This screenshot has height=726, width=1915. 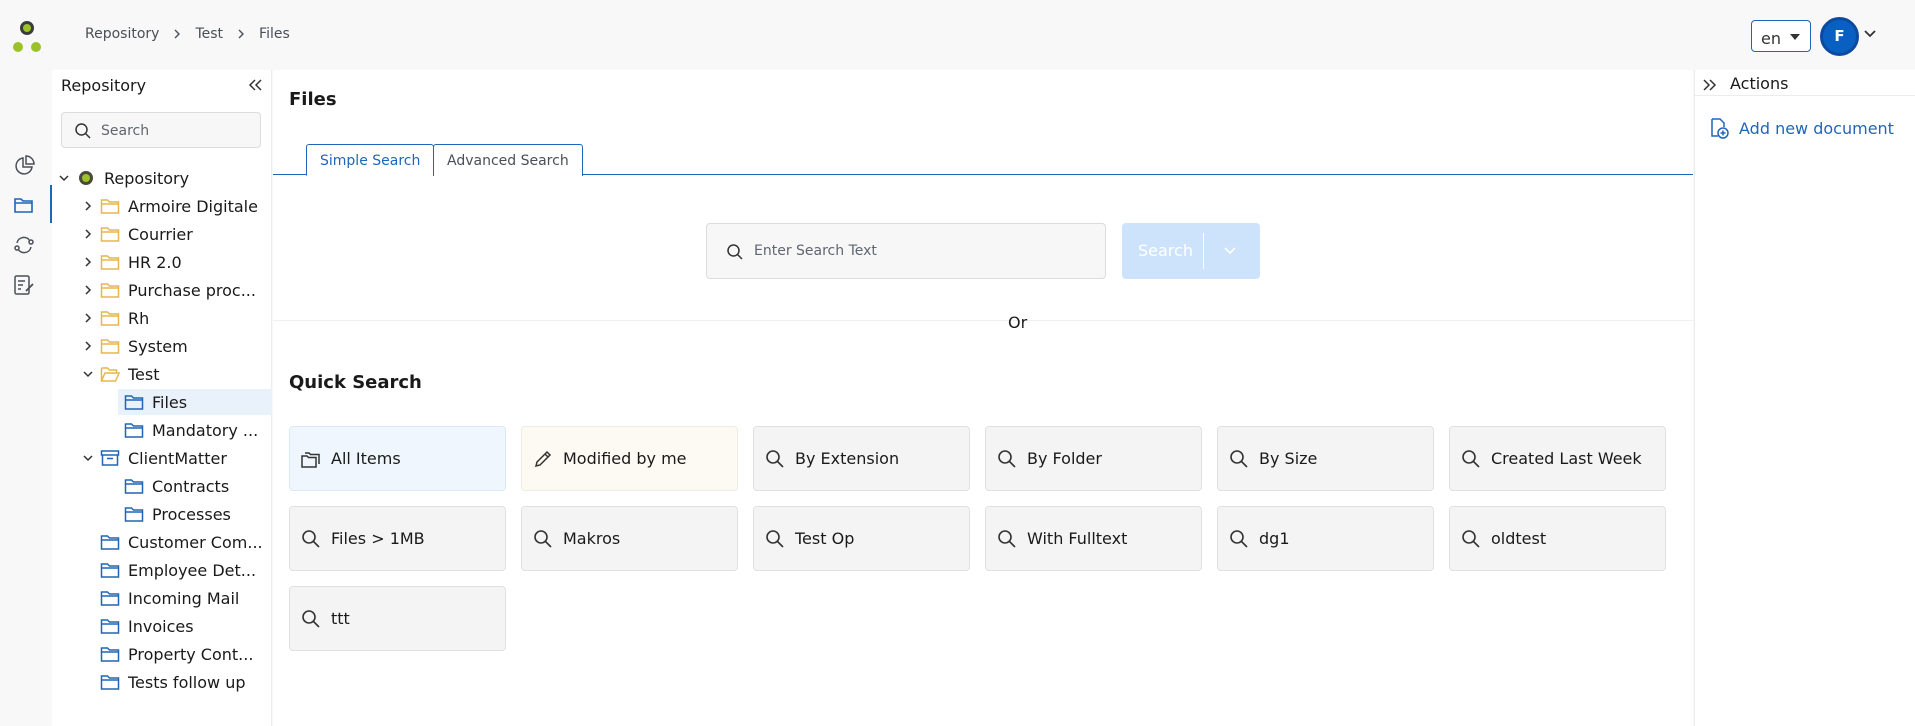 I want to click on tree-item-label: Armoire Digitale, so click(x=193, y=206).